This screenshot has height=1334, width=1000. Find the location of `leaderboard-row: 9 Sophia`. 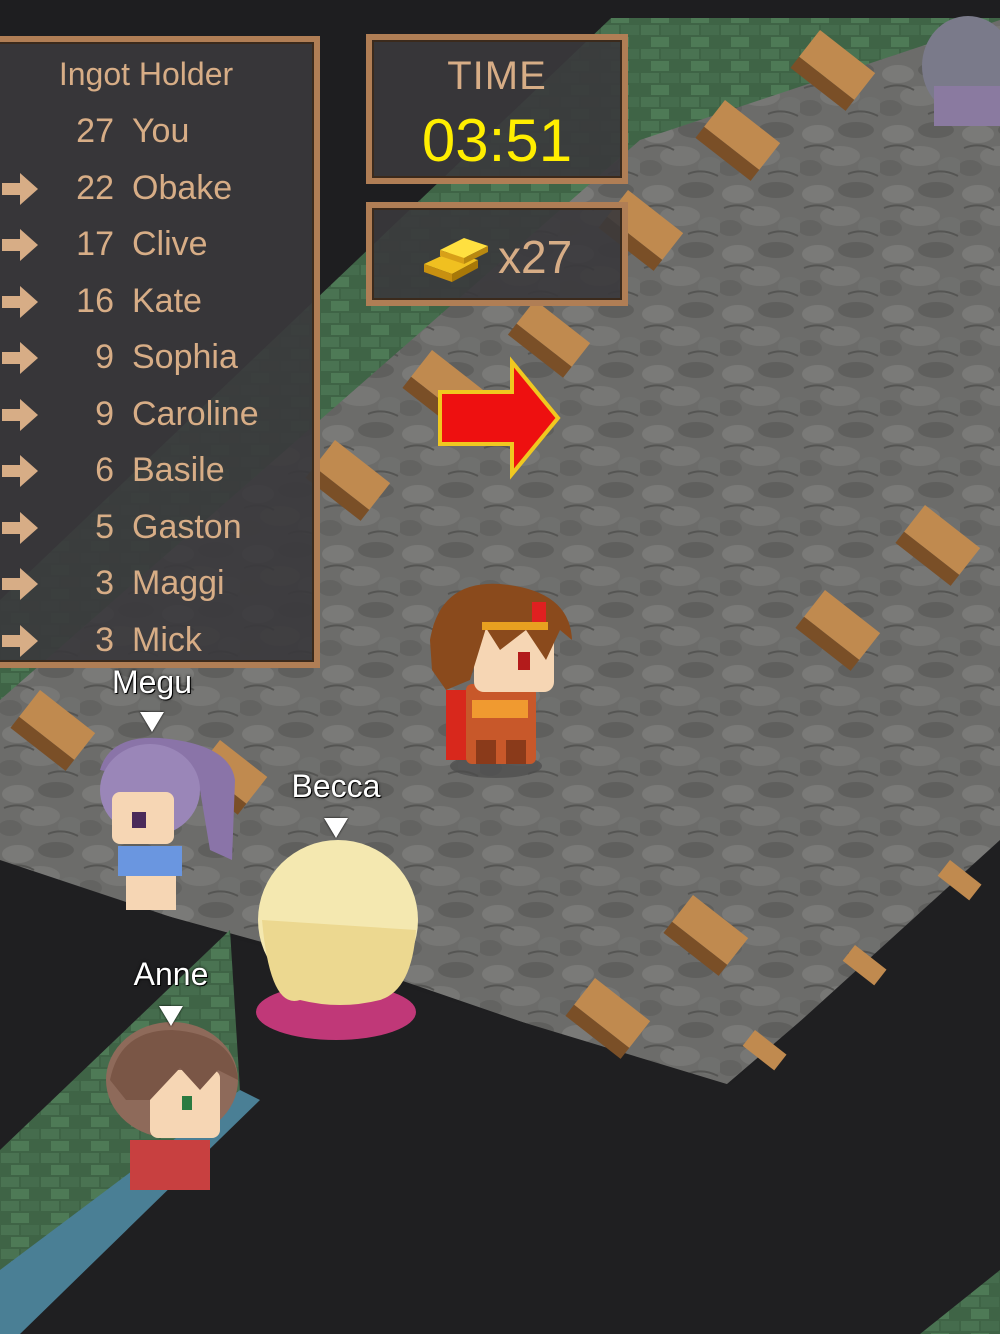

leaderboard-row: 9 Sophia is located at coordinates (158, 358).